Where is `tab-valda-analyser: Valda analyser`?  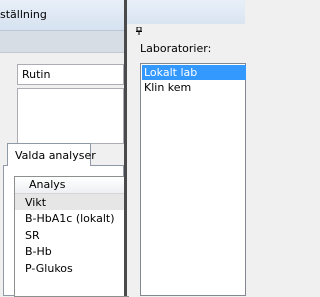
tab-valda-analyser: Valda analyser is located at coordinates (51, 154).